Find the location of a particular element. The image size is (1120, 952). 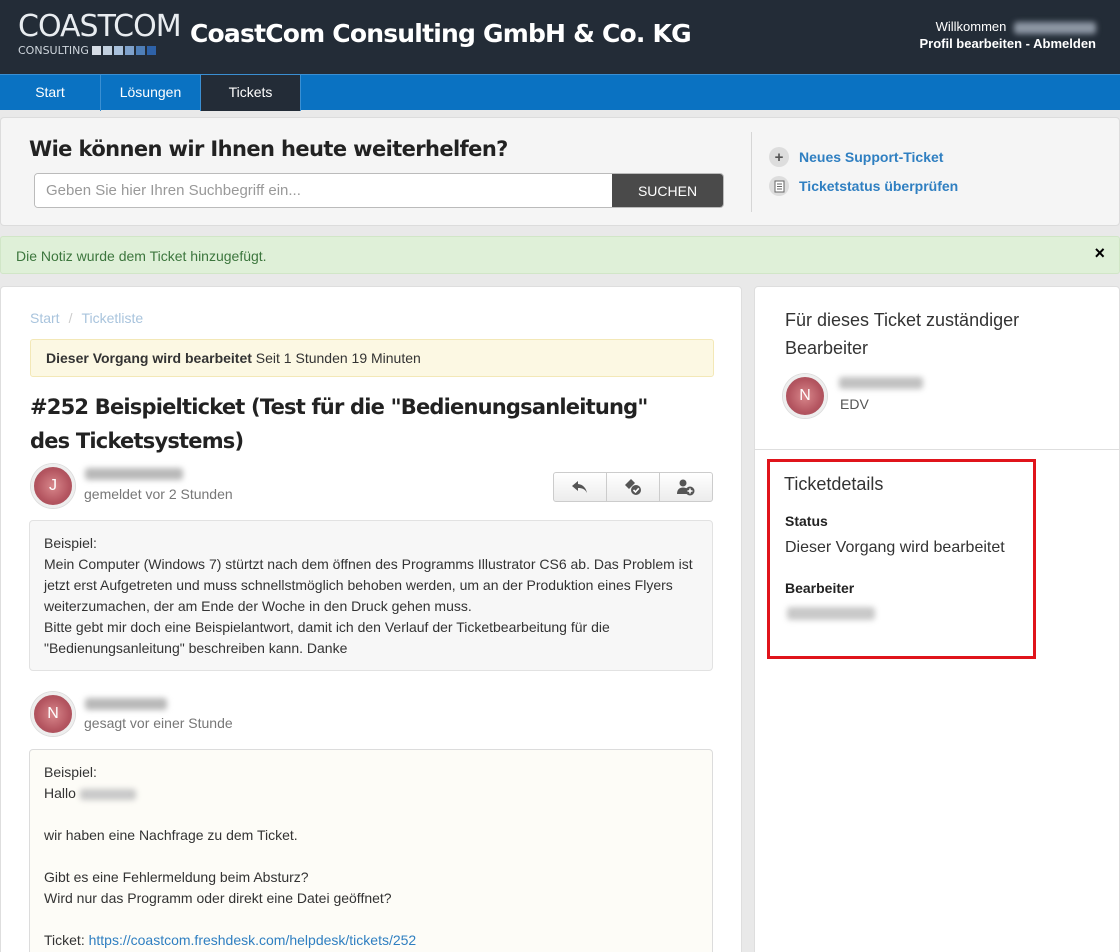

edit-profile-link: Profil bearbeiten is located at coordinates (970, 43).